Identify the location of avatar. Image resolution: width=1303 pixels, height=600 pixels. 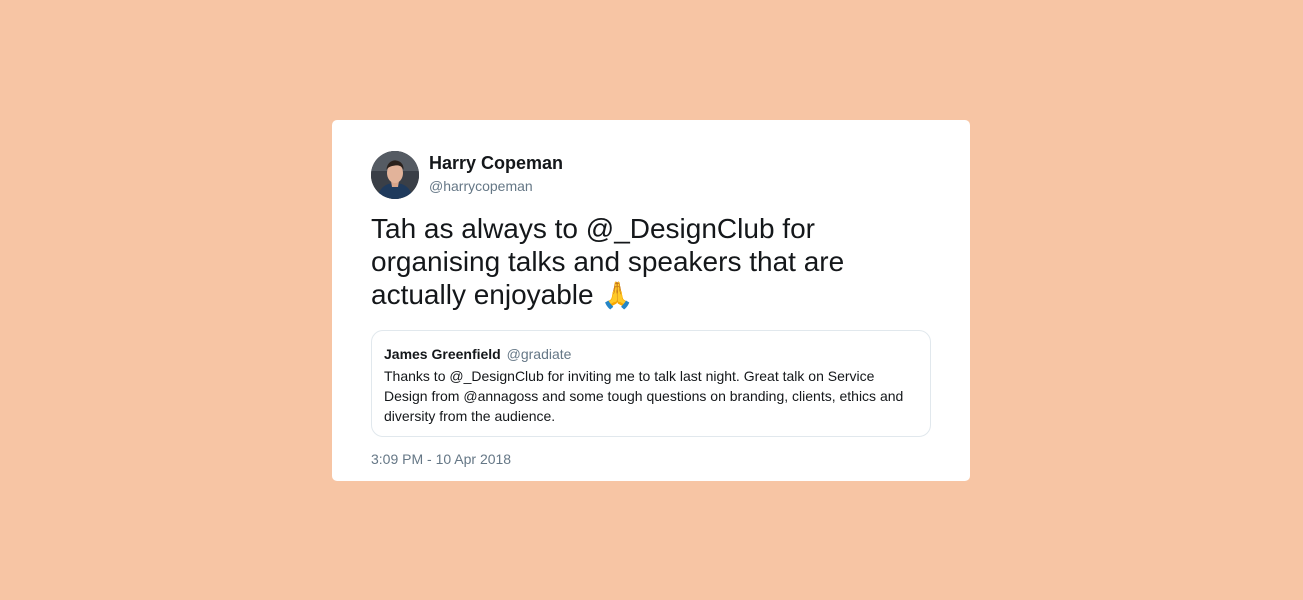
(395, 175).